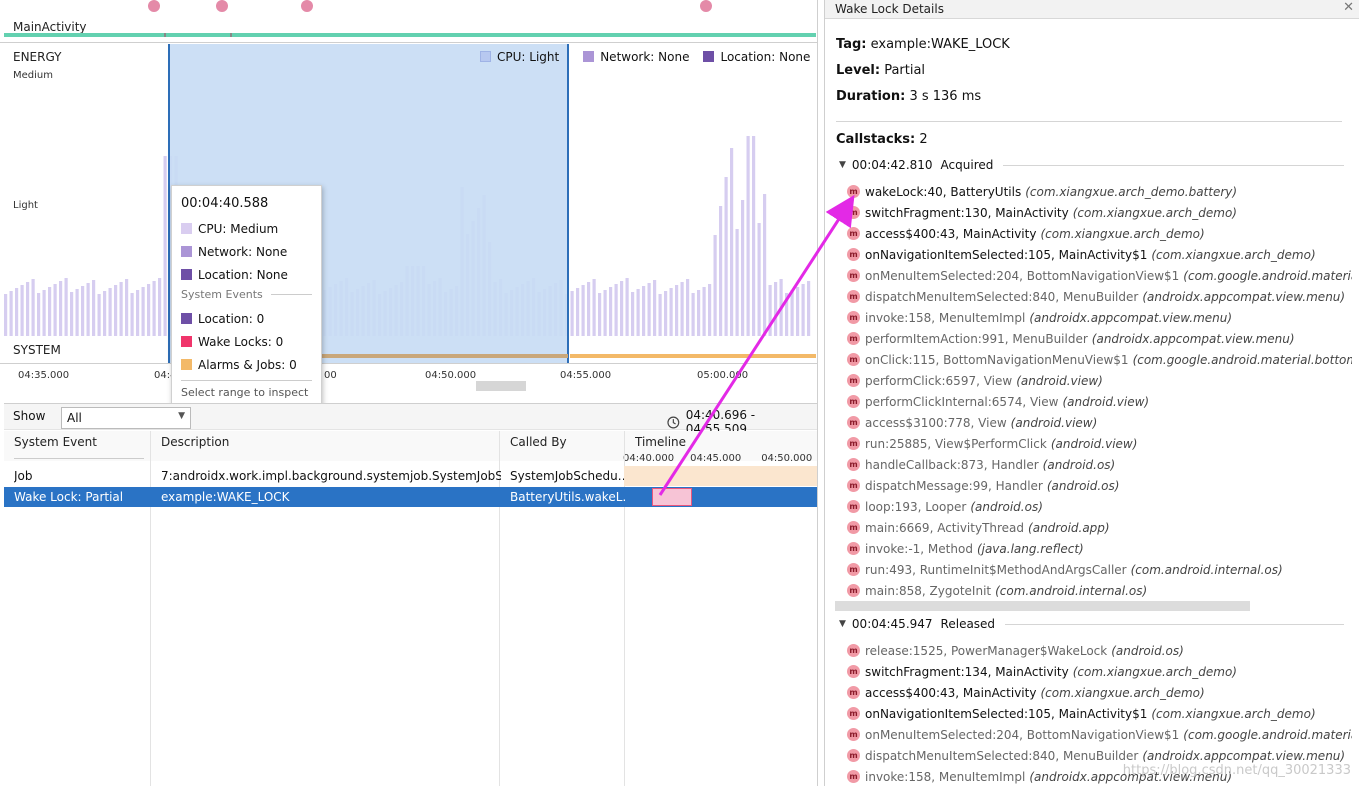 Image resolution: width=1359 pixels, height=786 pixels. What do you see at coordinates (756, 345) in the screenshot?
I see `annotation-arrow` at bounding box center [756, 345].